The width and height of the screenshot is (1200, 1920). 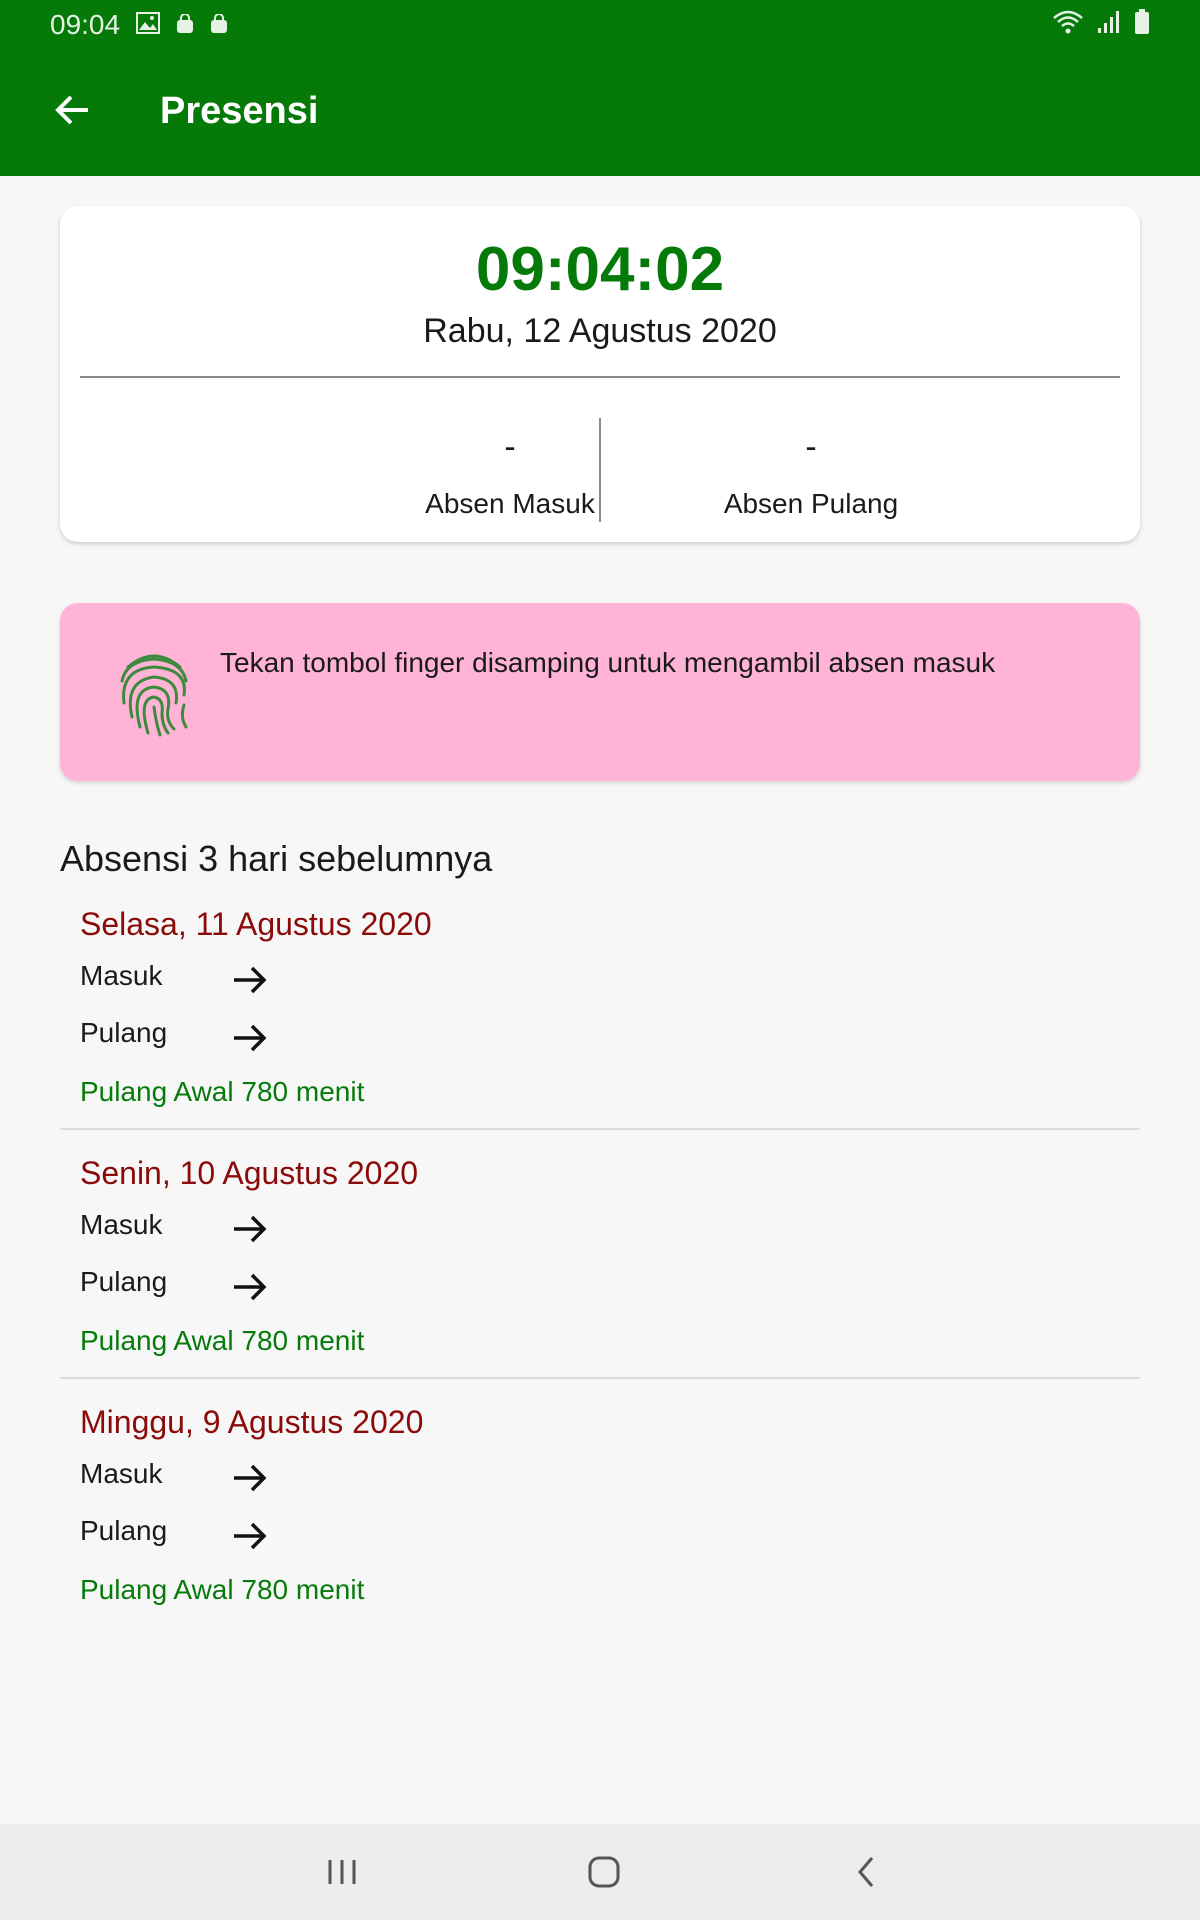 What do you see at coordinates (811, 474) in the screenshot?
I see `absen-pulang: - Absen Pulang` at bounding box center [811, 474].